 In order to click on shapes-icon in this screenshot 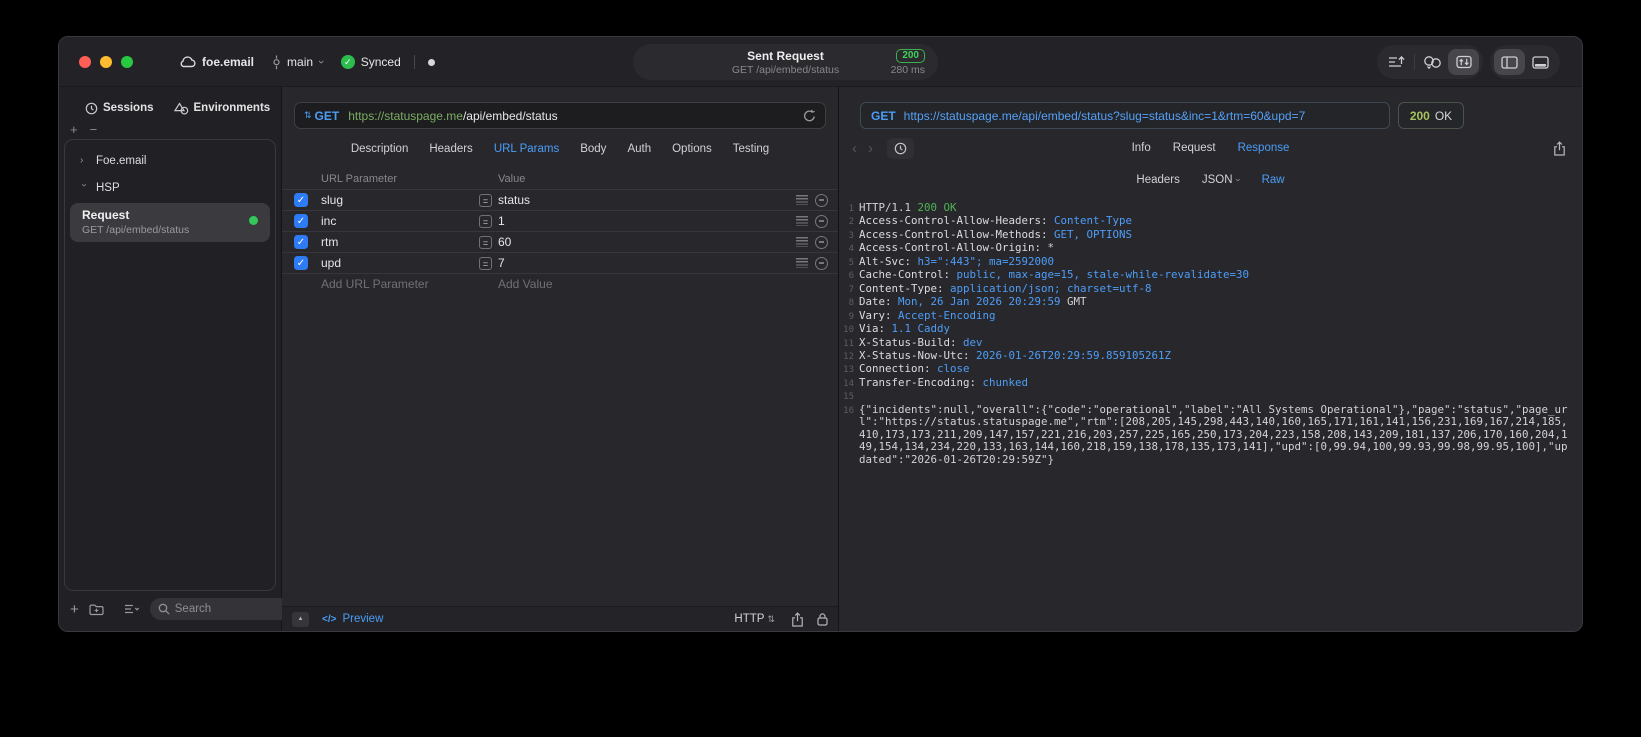, I will do `click(181, 108)`.